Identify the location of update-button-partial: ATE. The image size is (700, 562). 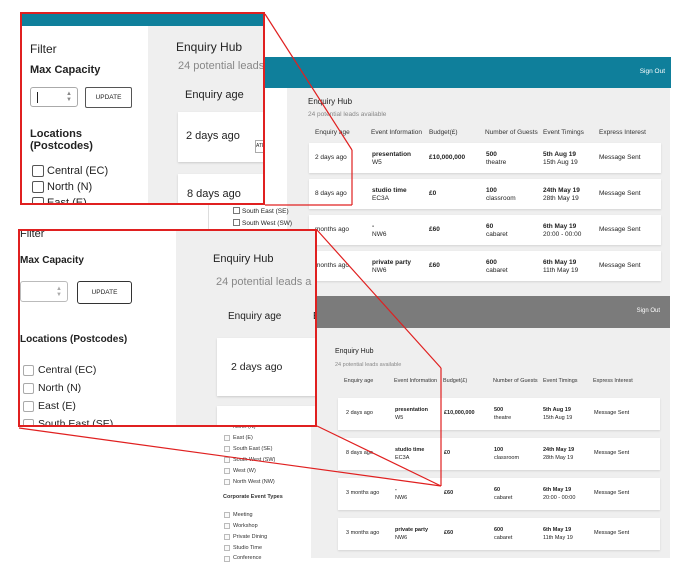
(259, 146).